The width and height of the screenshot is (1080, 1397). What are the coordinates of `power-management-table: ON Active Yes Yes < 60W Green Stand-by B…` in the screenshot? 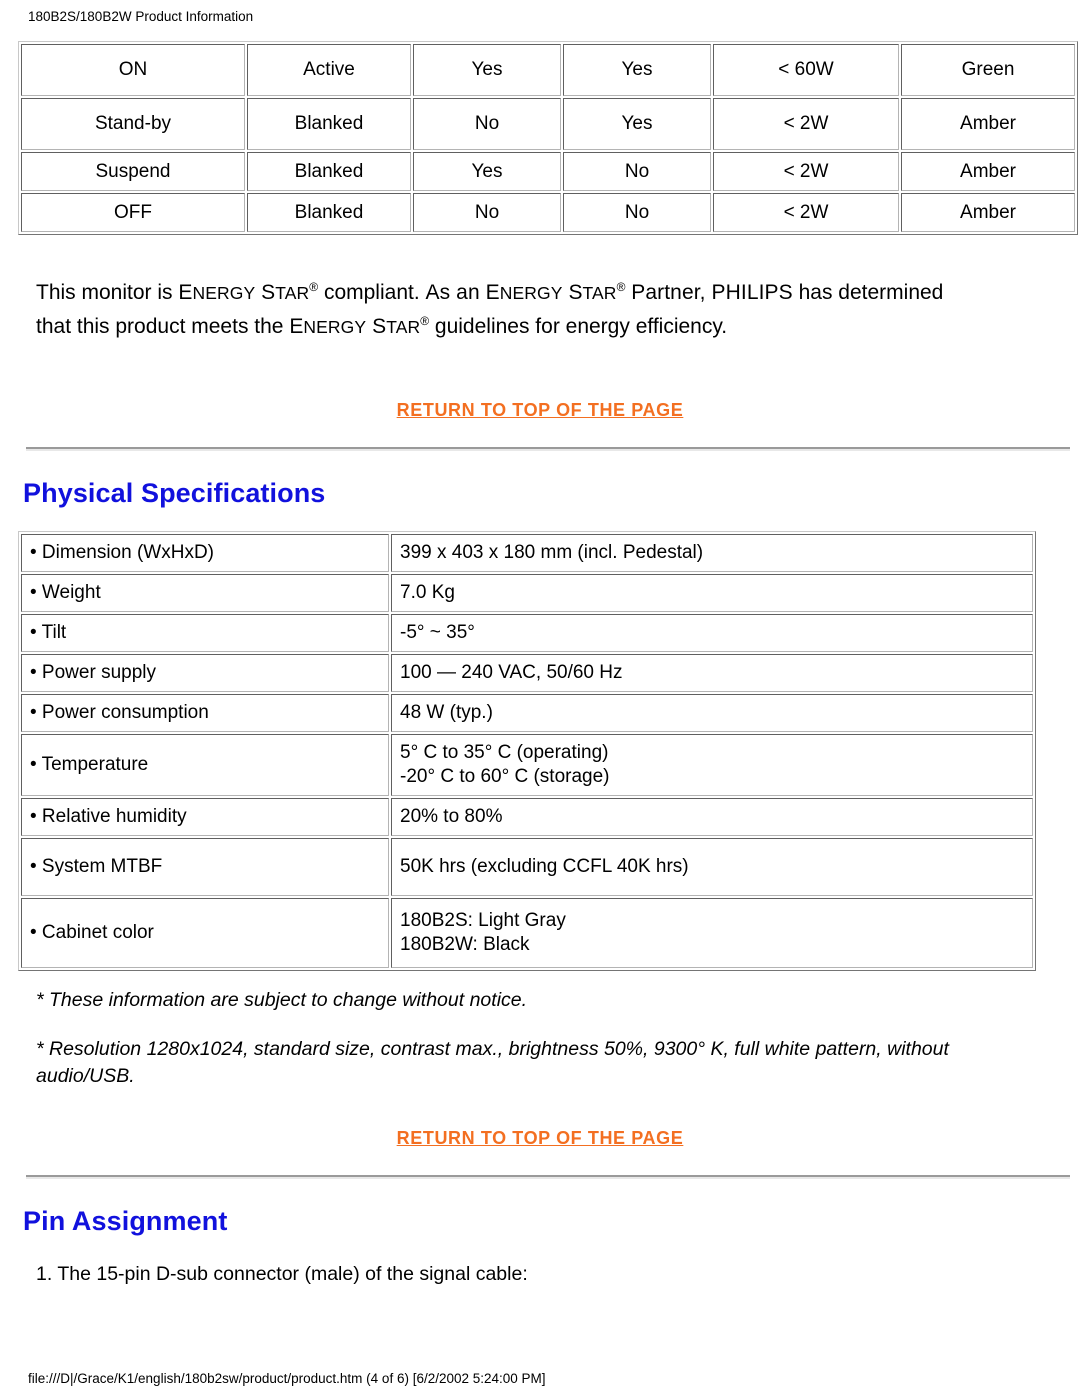 It's located at (548, 138).